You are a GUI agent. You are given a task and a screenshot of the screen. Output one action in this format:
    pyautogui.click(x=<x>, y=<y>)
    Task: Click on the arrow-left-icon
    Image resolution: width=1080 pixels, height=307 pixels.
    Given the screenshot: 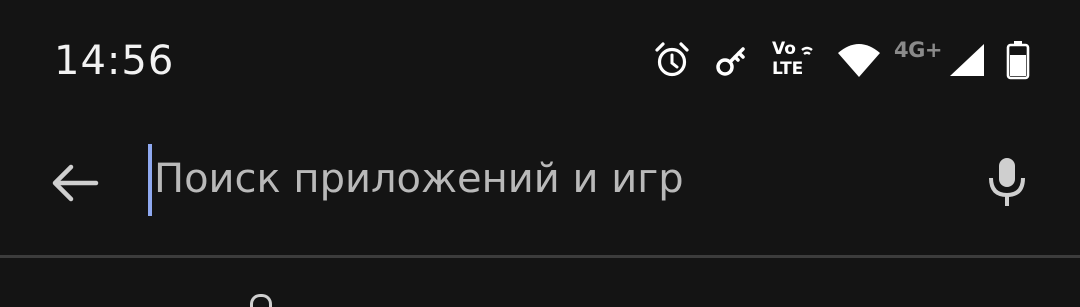 What is the action you would take?
    pyautogui.click(x=75, y=183)
    